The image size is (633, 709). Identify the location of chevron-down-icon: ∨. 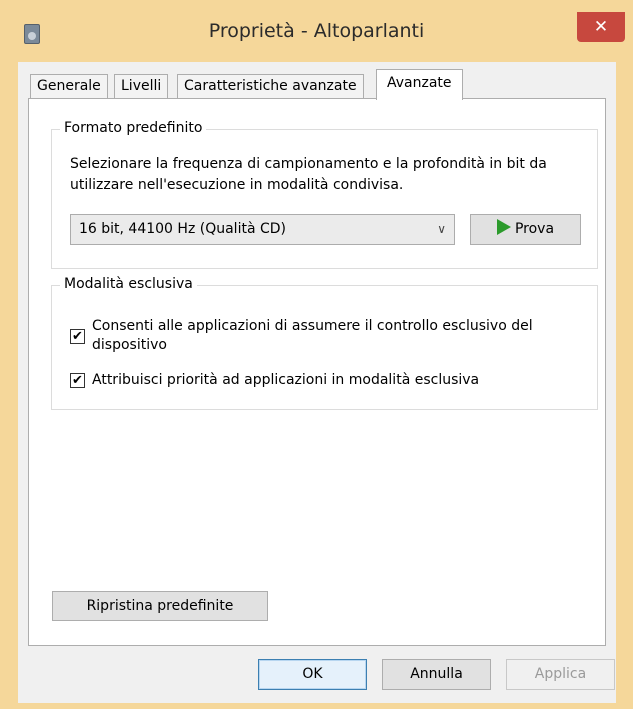
(441, 229).